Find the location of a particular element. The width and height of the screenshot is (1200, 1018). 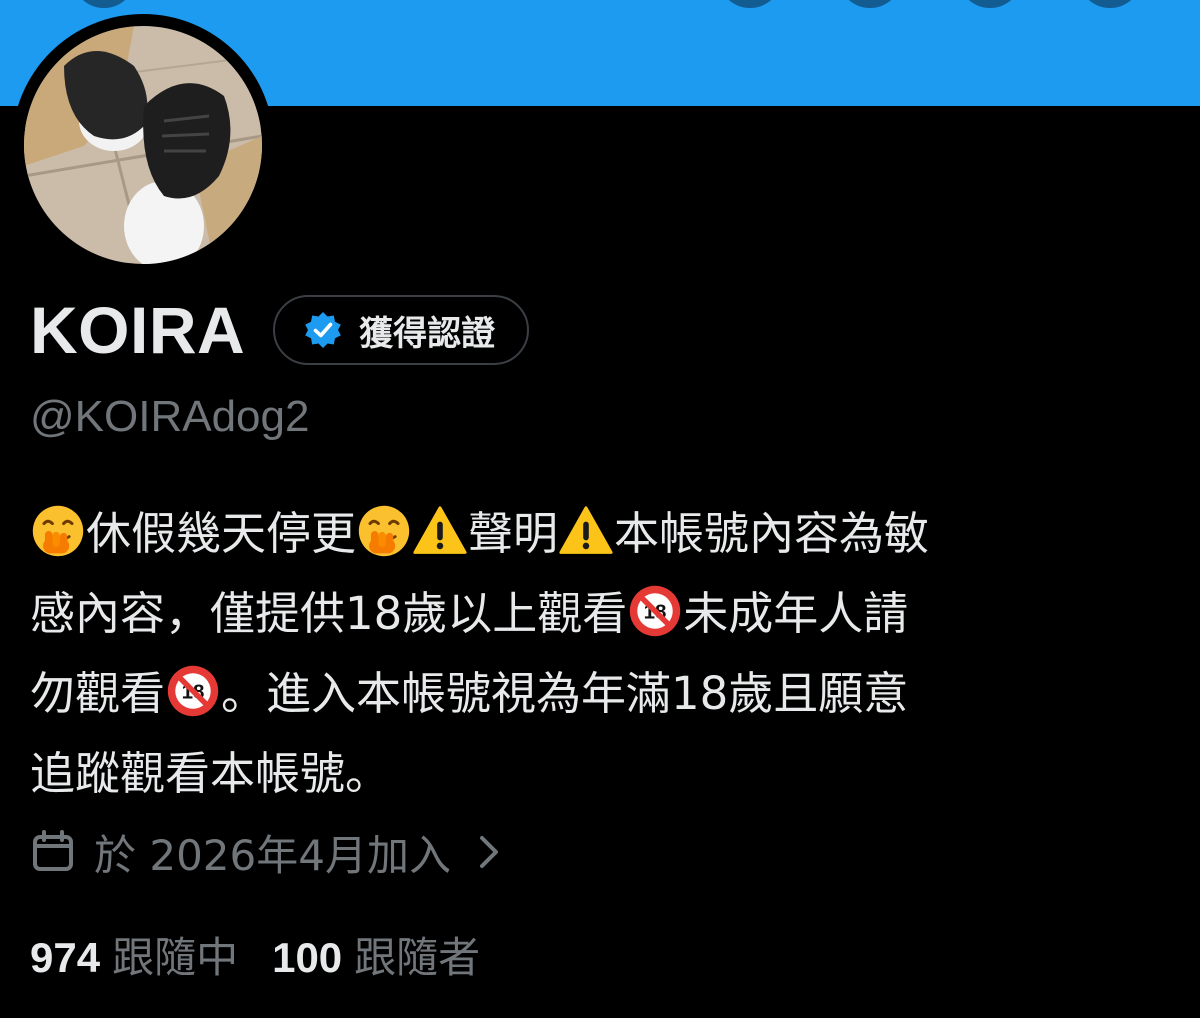

followers-link: 100 跟隨者 is located at coordinates (376, 954).